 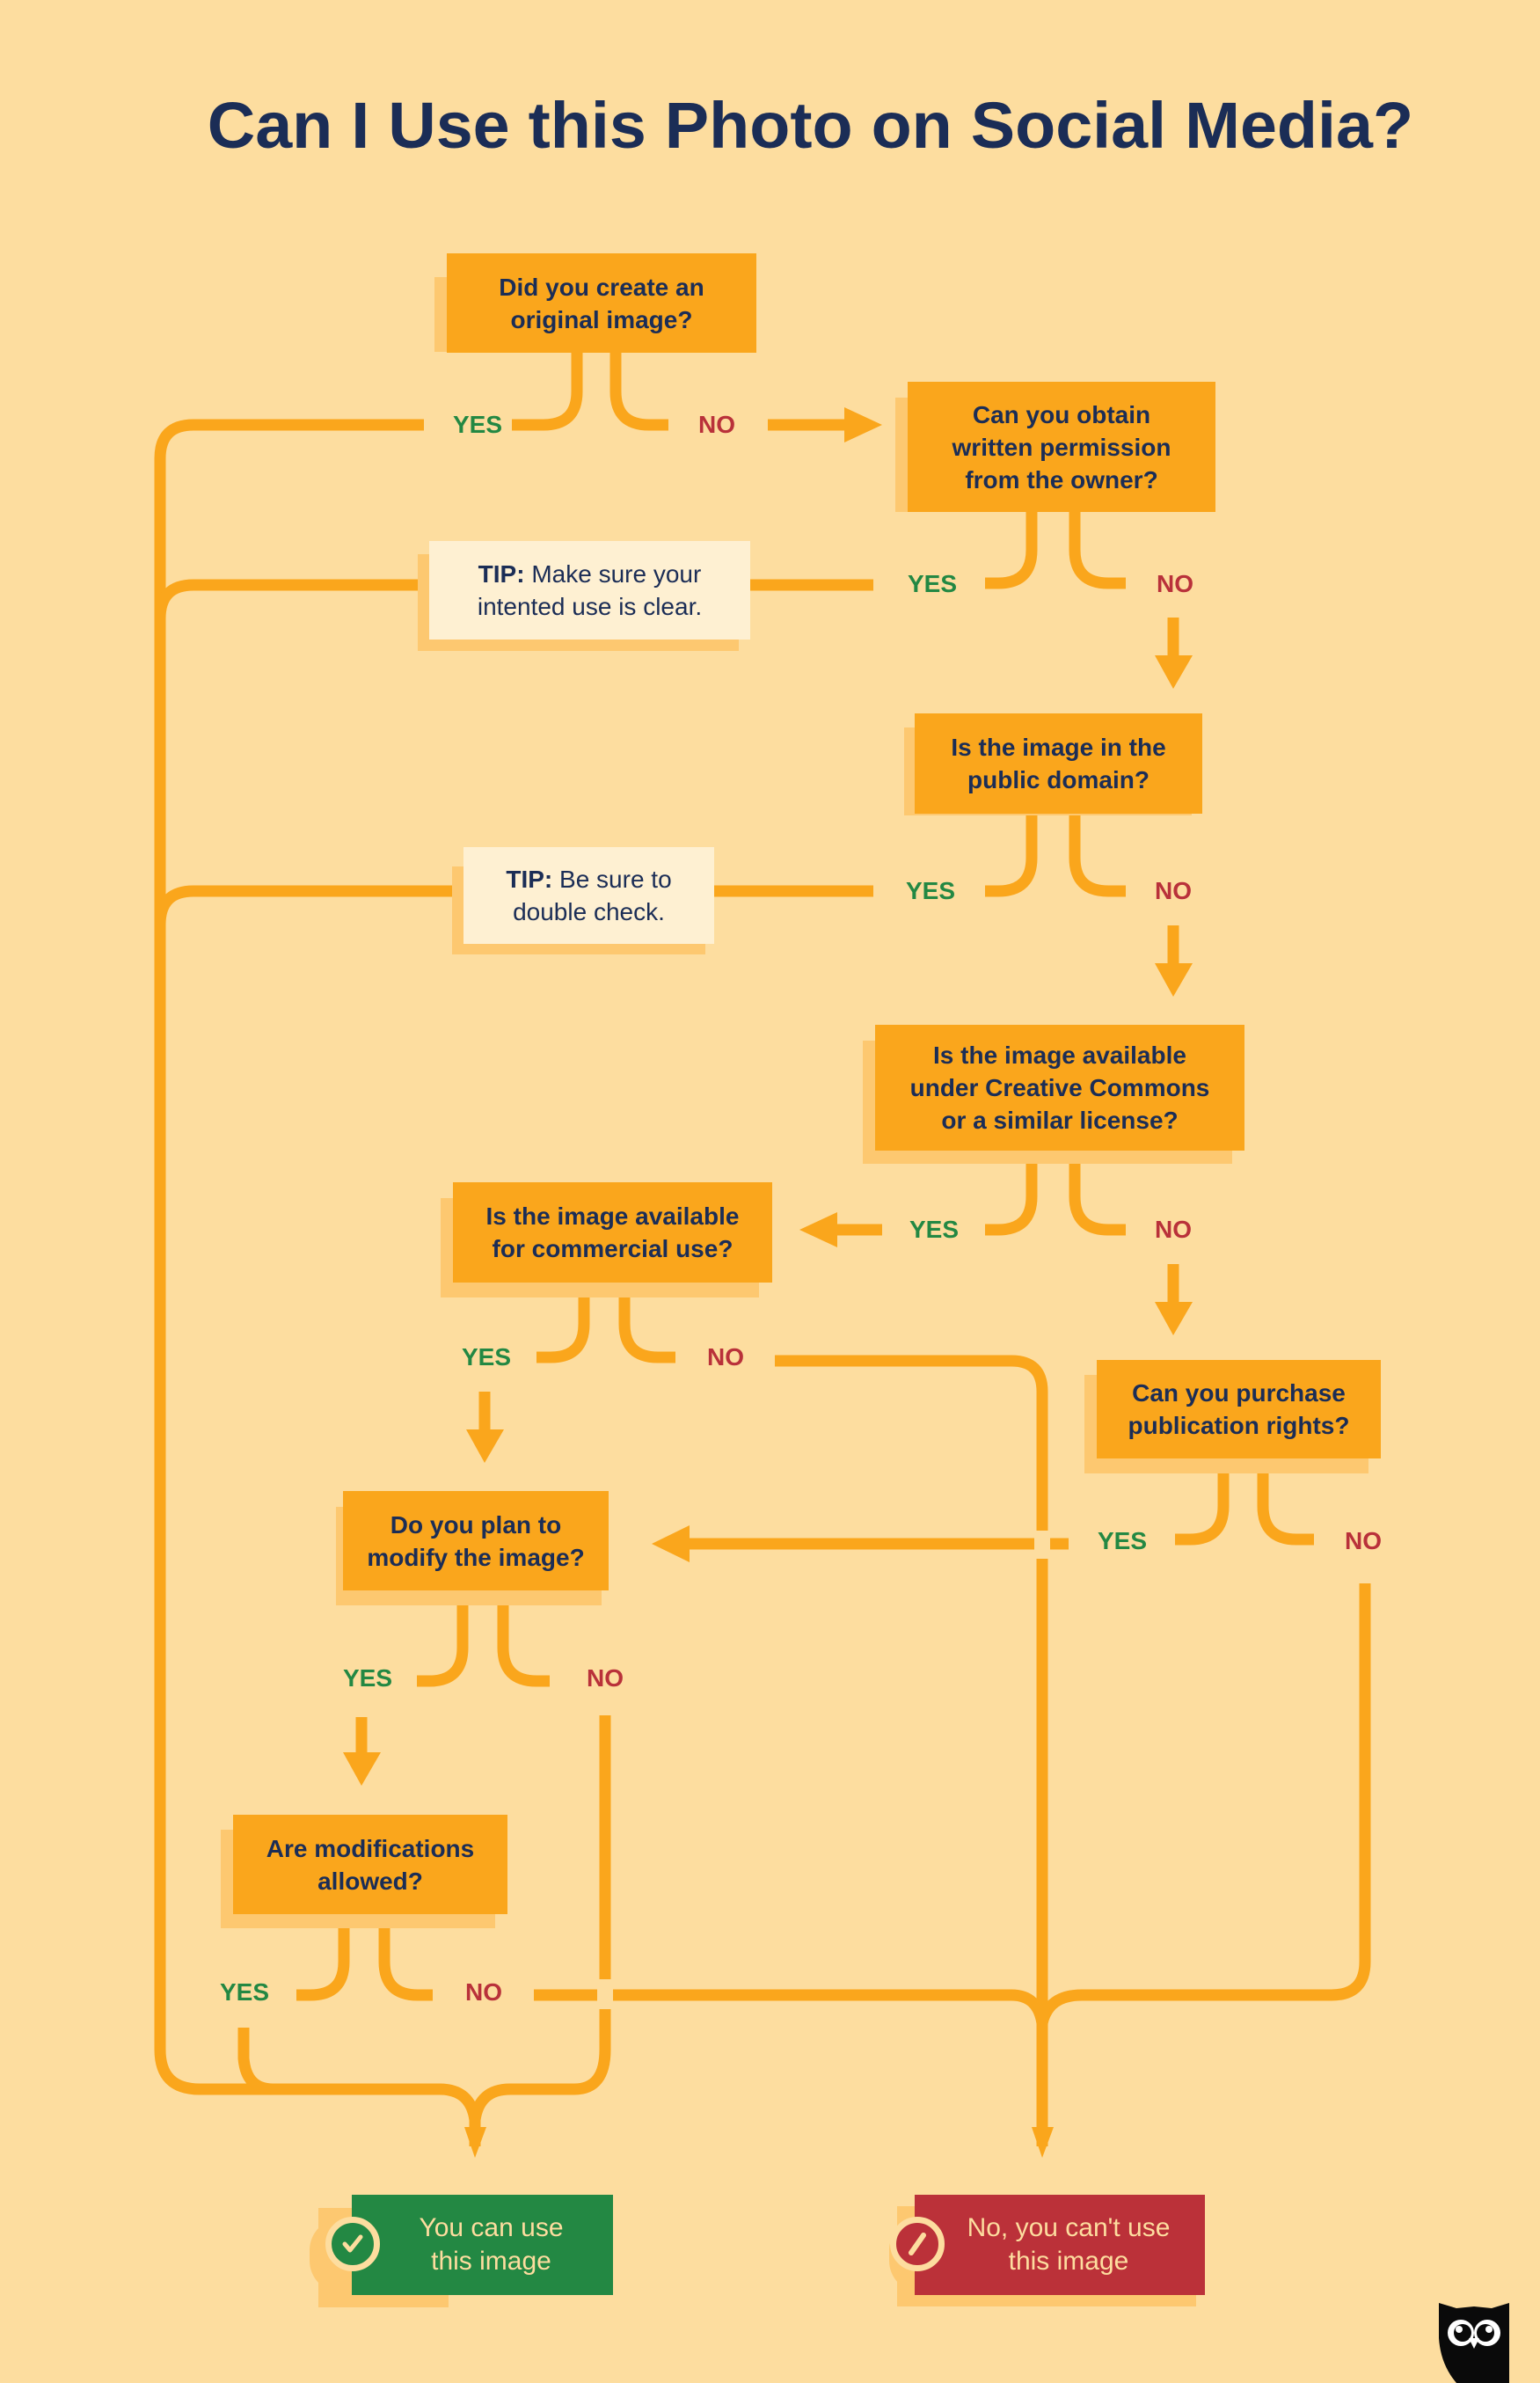 What do you see at coordinates (605, 1994) in the screenshot?
I see `crossing-gap-q7-q8` at bounding box center [605, 1994].